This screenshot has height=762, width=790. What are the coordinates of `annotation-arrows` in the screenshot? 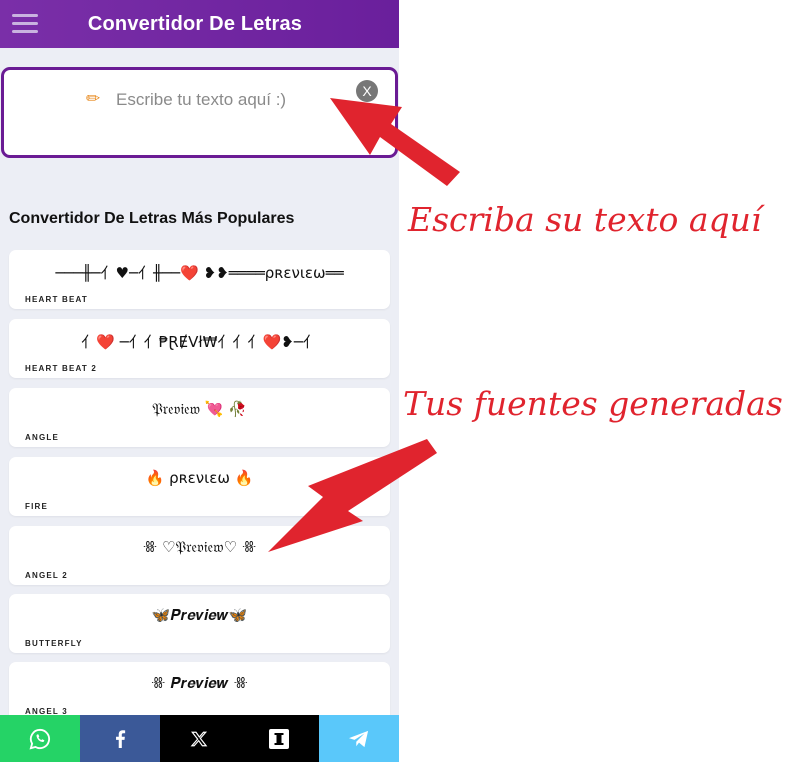 It's located at (364, 325).